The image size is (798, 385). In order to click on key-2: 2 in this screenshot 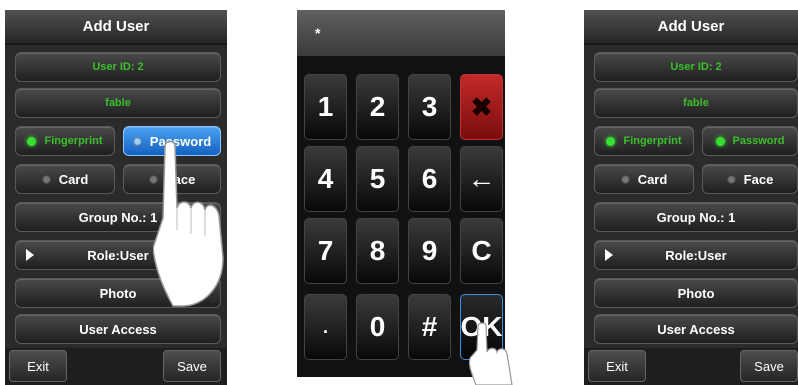, I will do `click(377, 107)`.